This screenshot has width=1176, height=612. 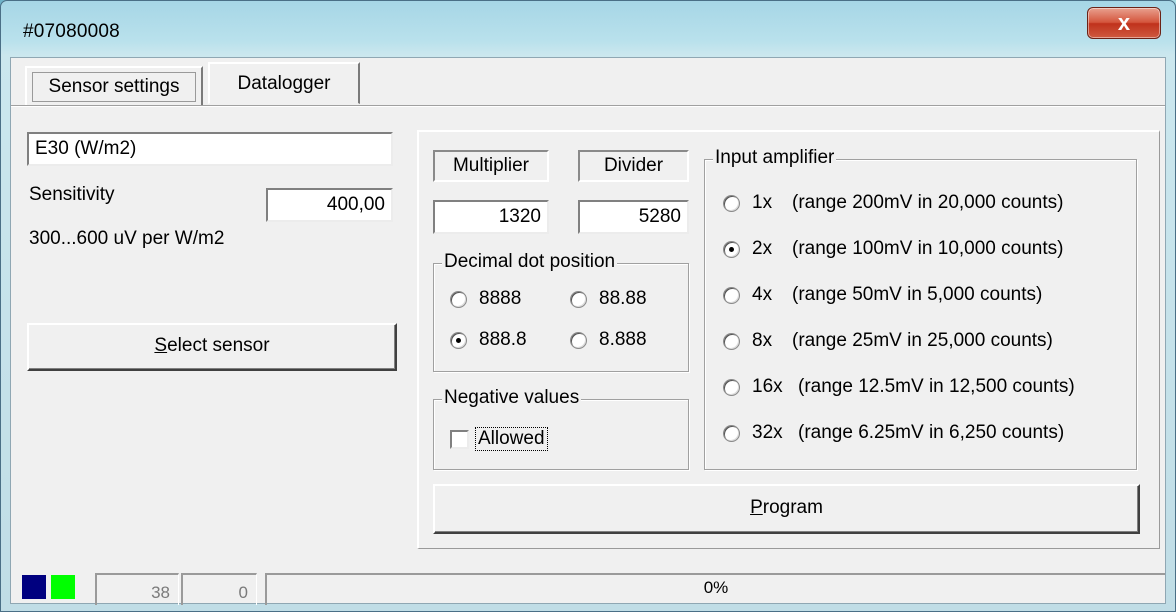 I want to click on select-sensor-label: elect sensor, so click(x=218, y=345).